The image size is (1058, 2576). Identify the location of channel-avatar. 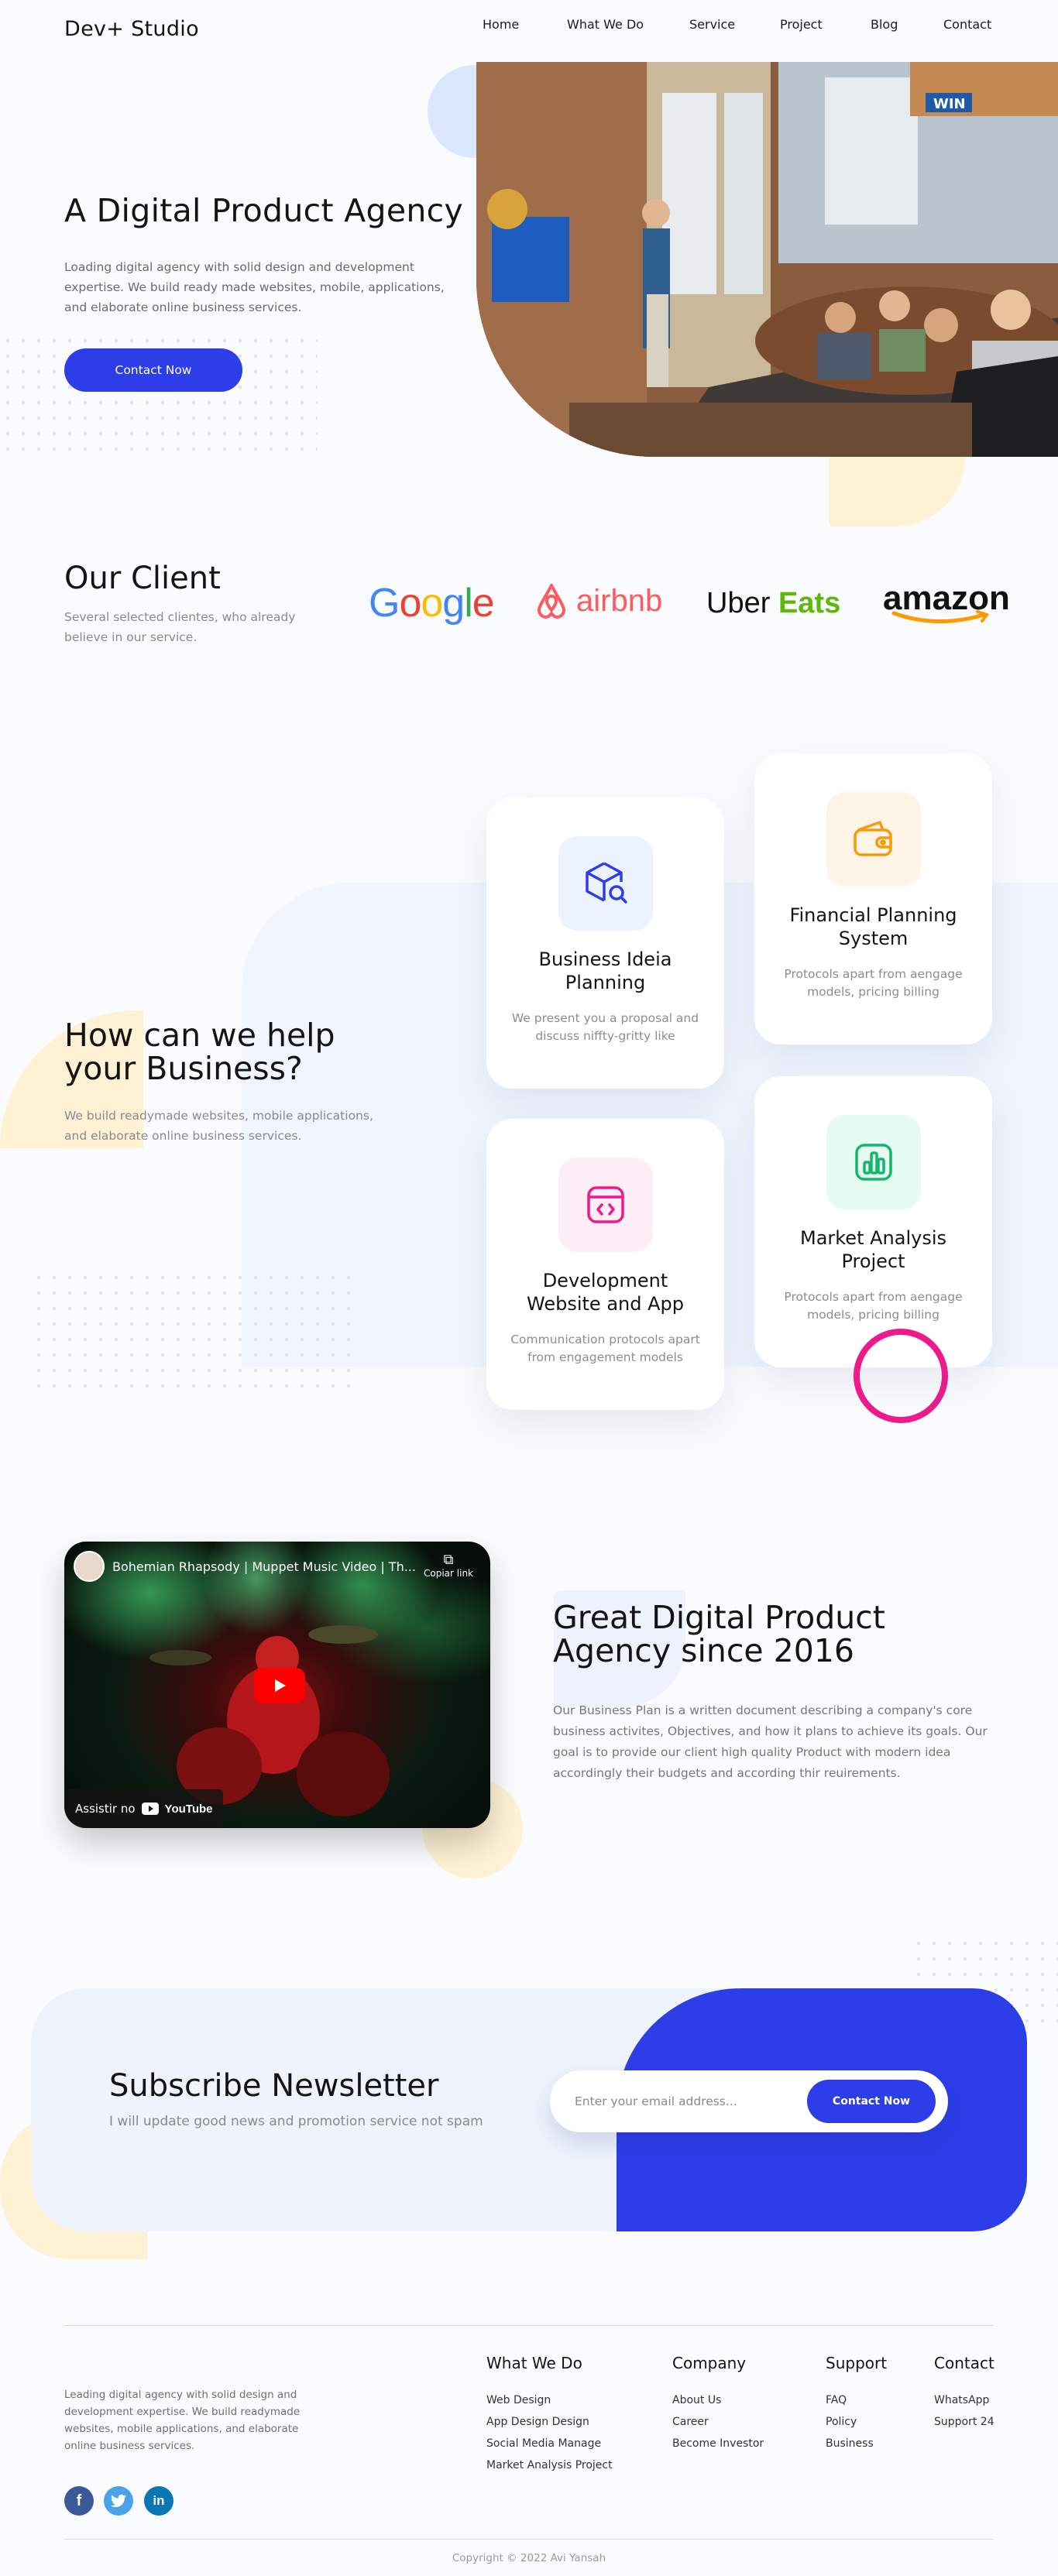
(89, 1566).